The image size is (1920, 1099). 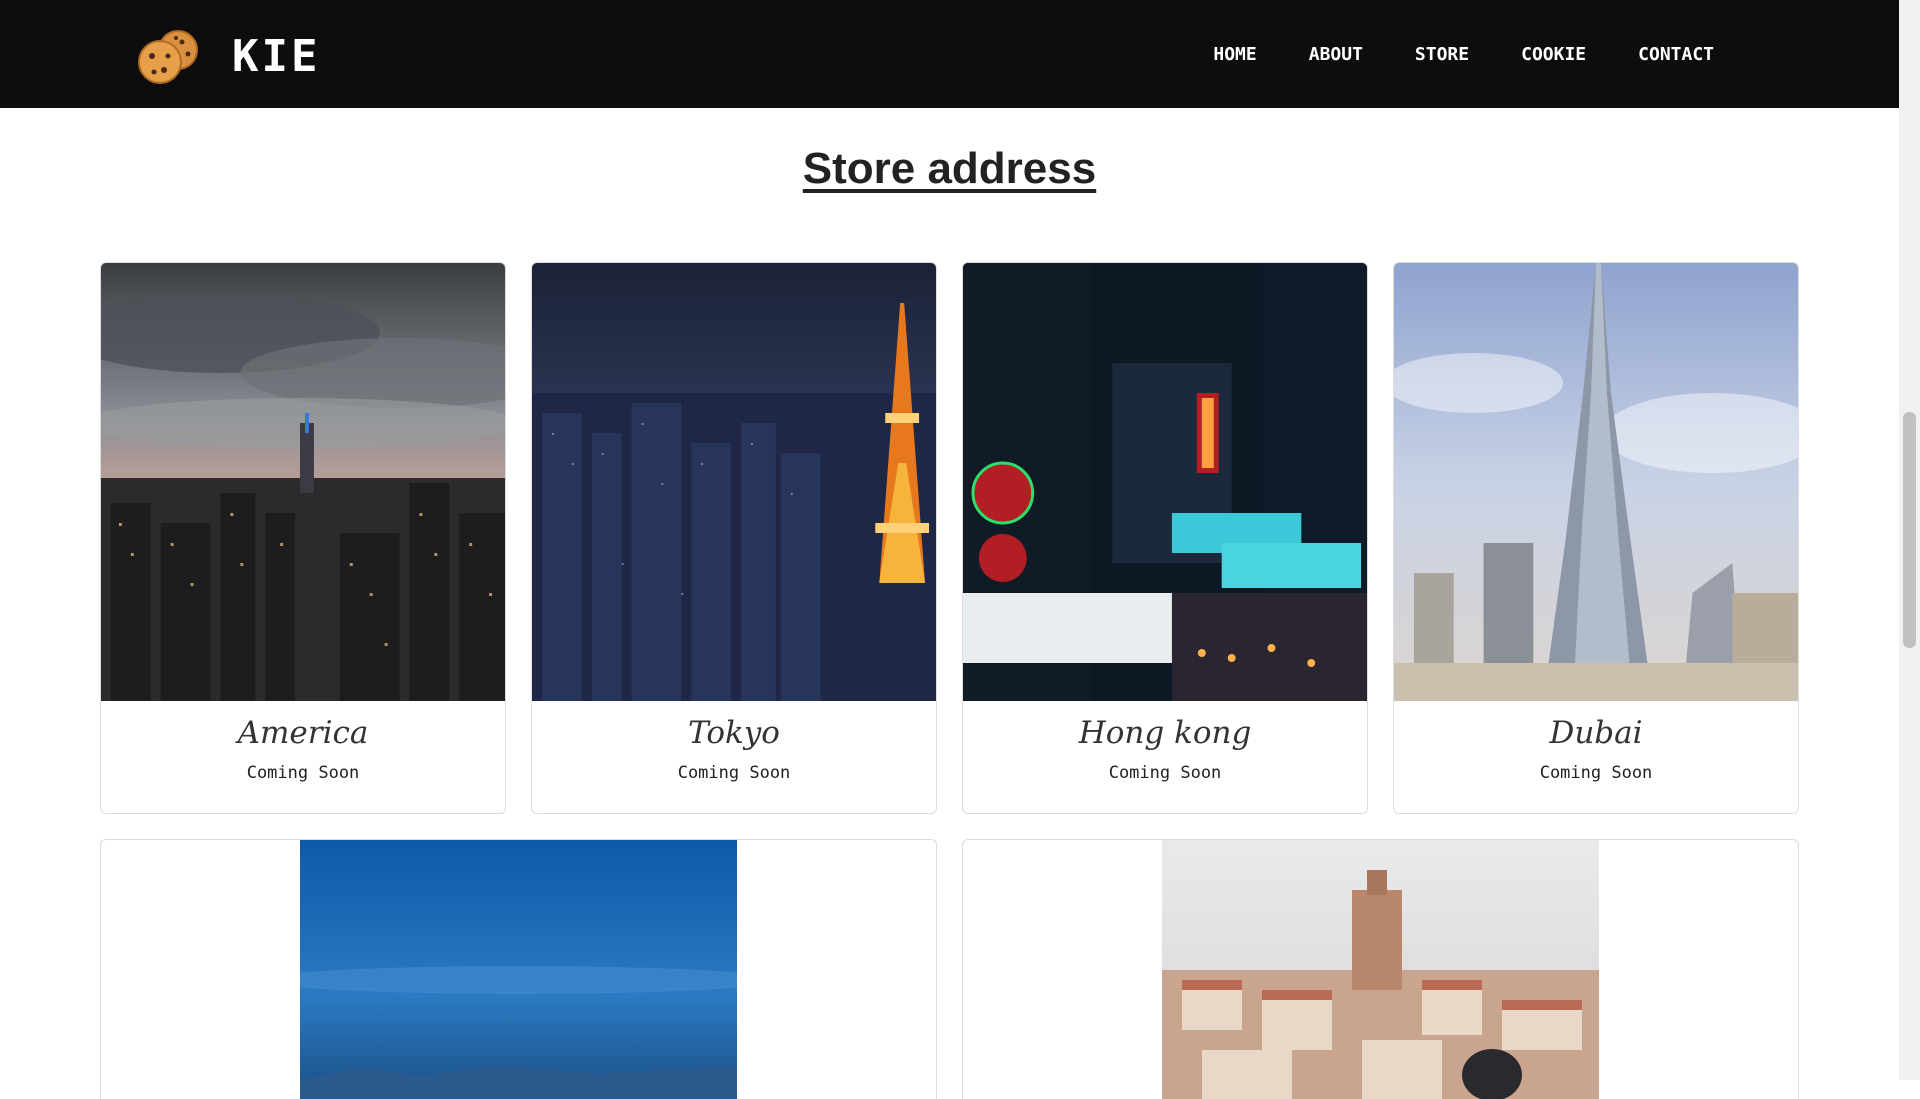 I want to click on store-card-dubai: Dubai Coming Soon, so click(x=1596, y=538).